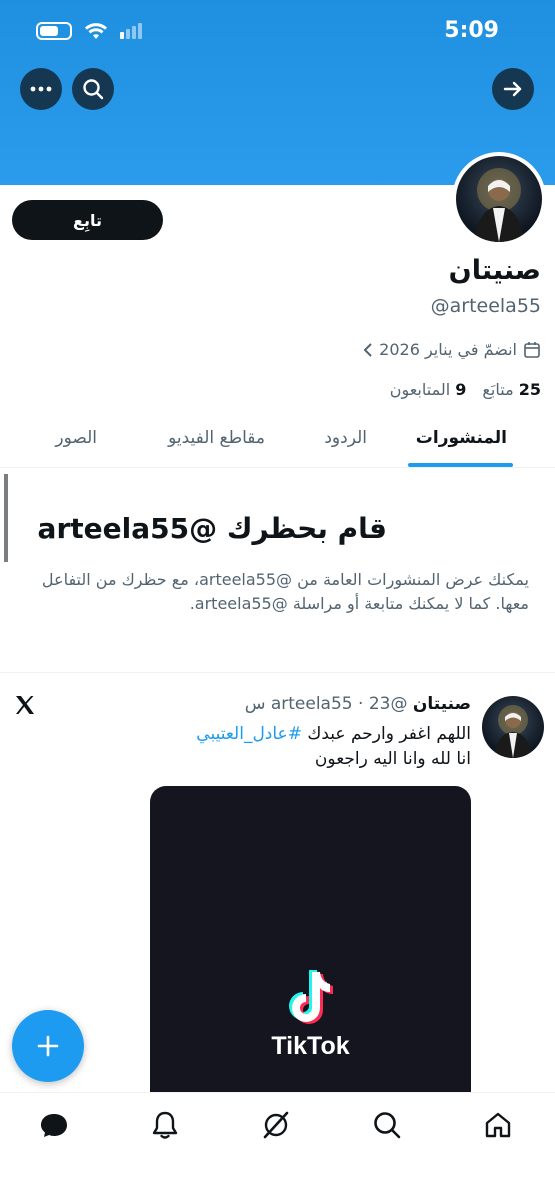  I want to click on plus-icon, so click(48, 1046).